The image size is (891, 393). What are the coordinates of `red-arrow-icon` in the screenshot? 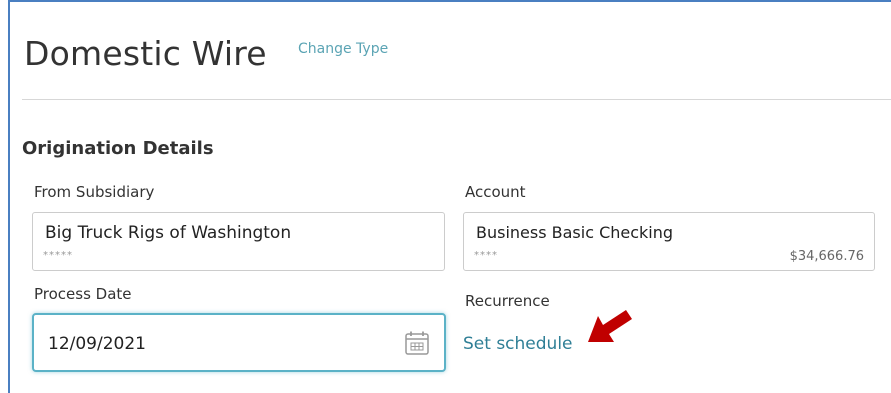 It's located at (610, 326).